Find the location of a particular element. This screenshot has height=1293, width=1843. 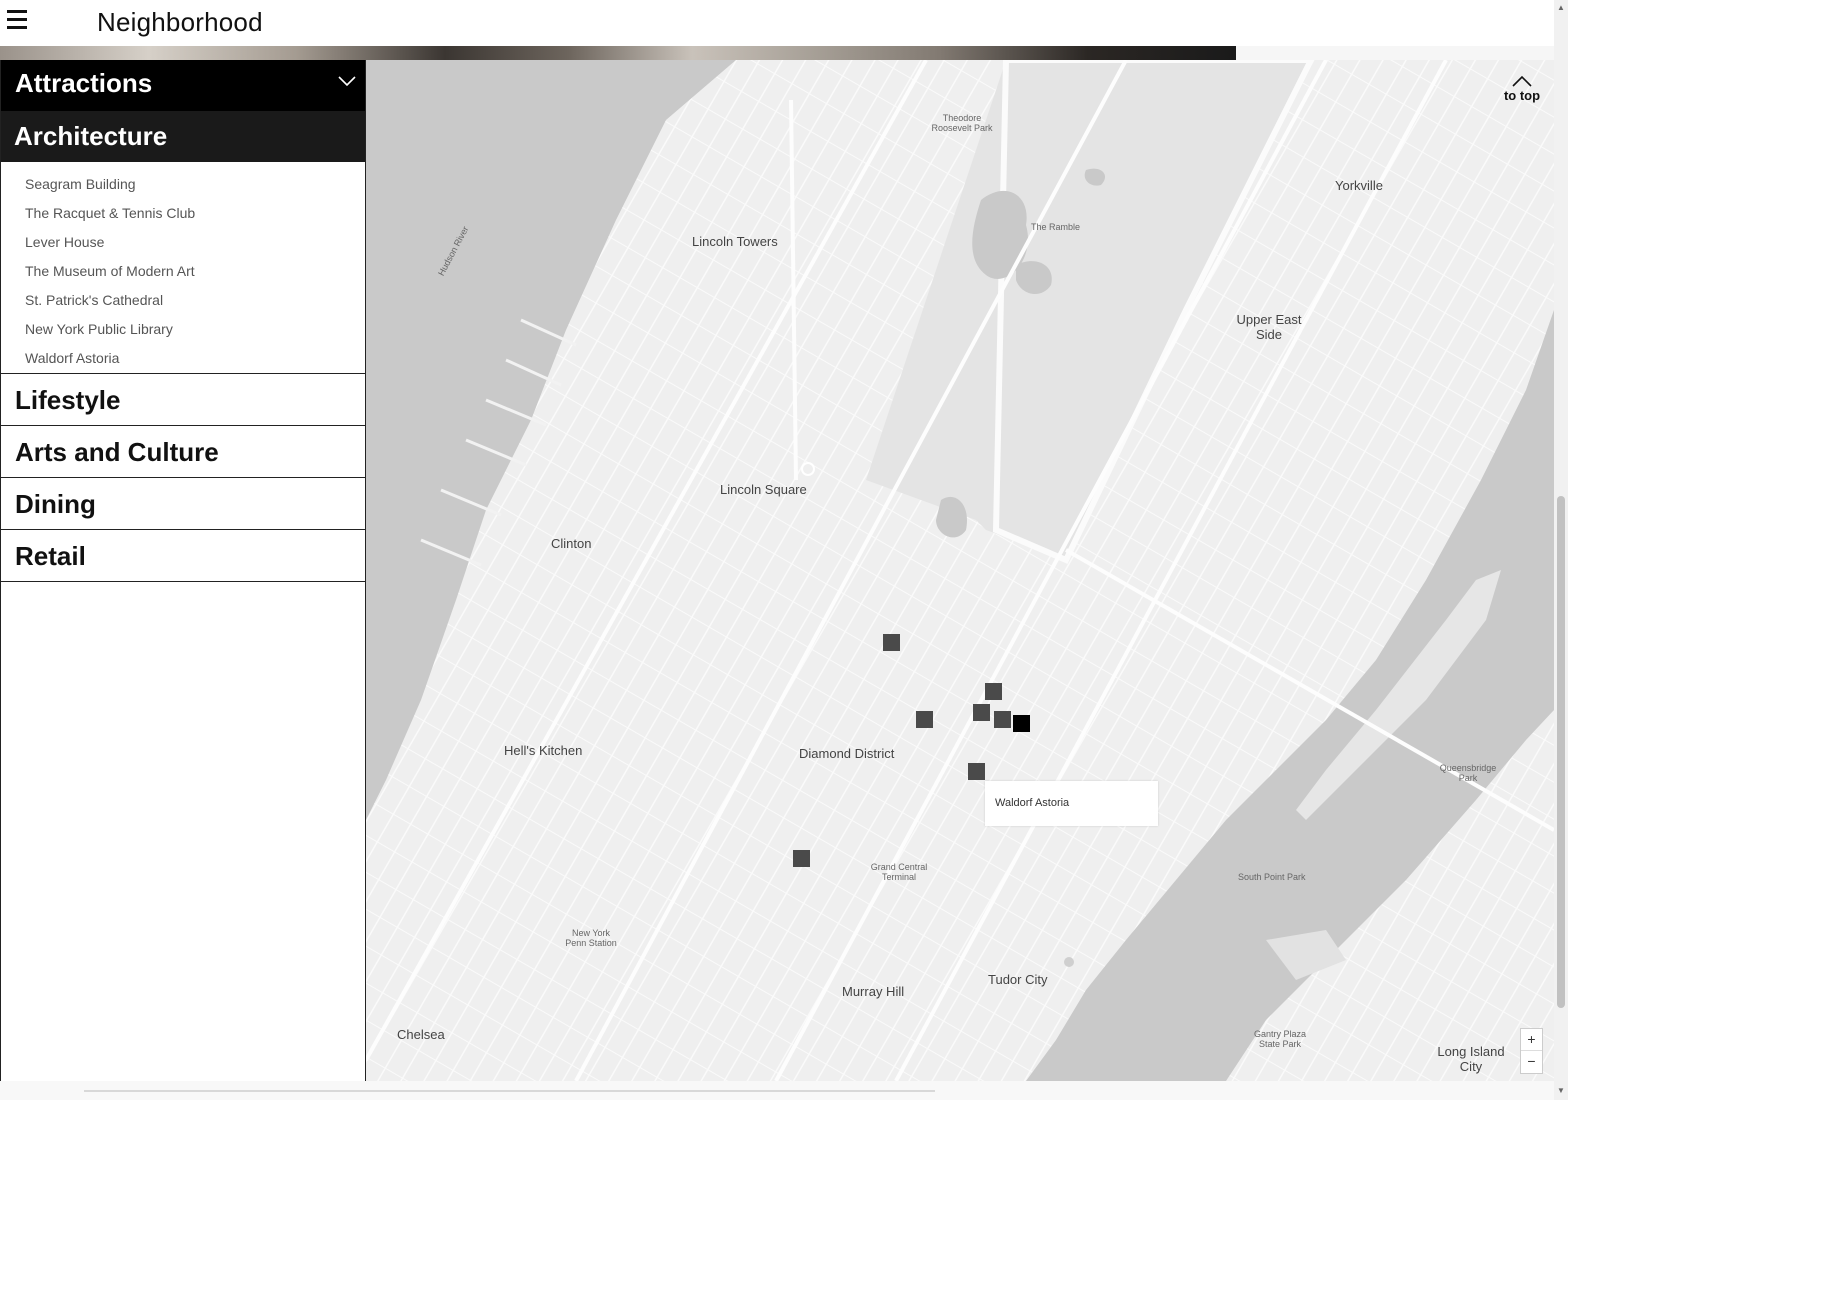

map-label: Queensbridge Park is located at coordinates (1468, 773).